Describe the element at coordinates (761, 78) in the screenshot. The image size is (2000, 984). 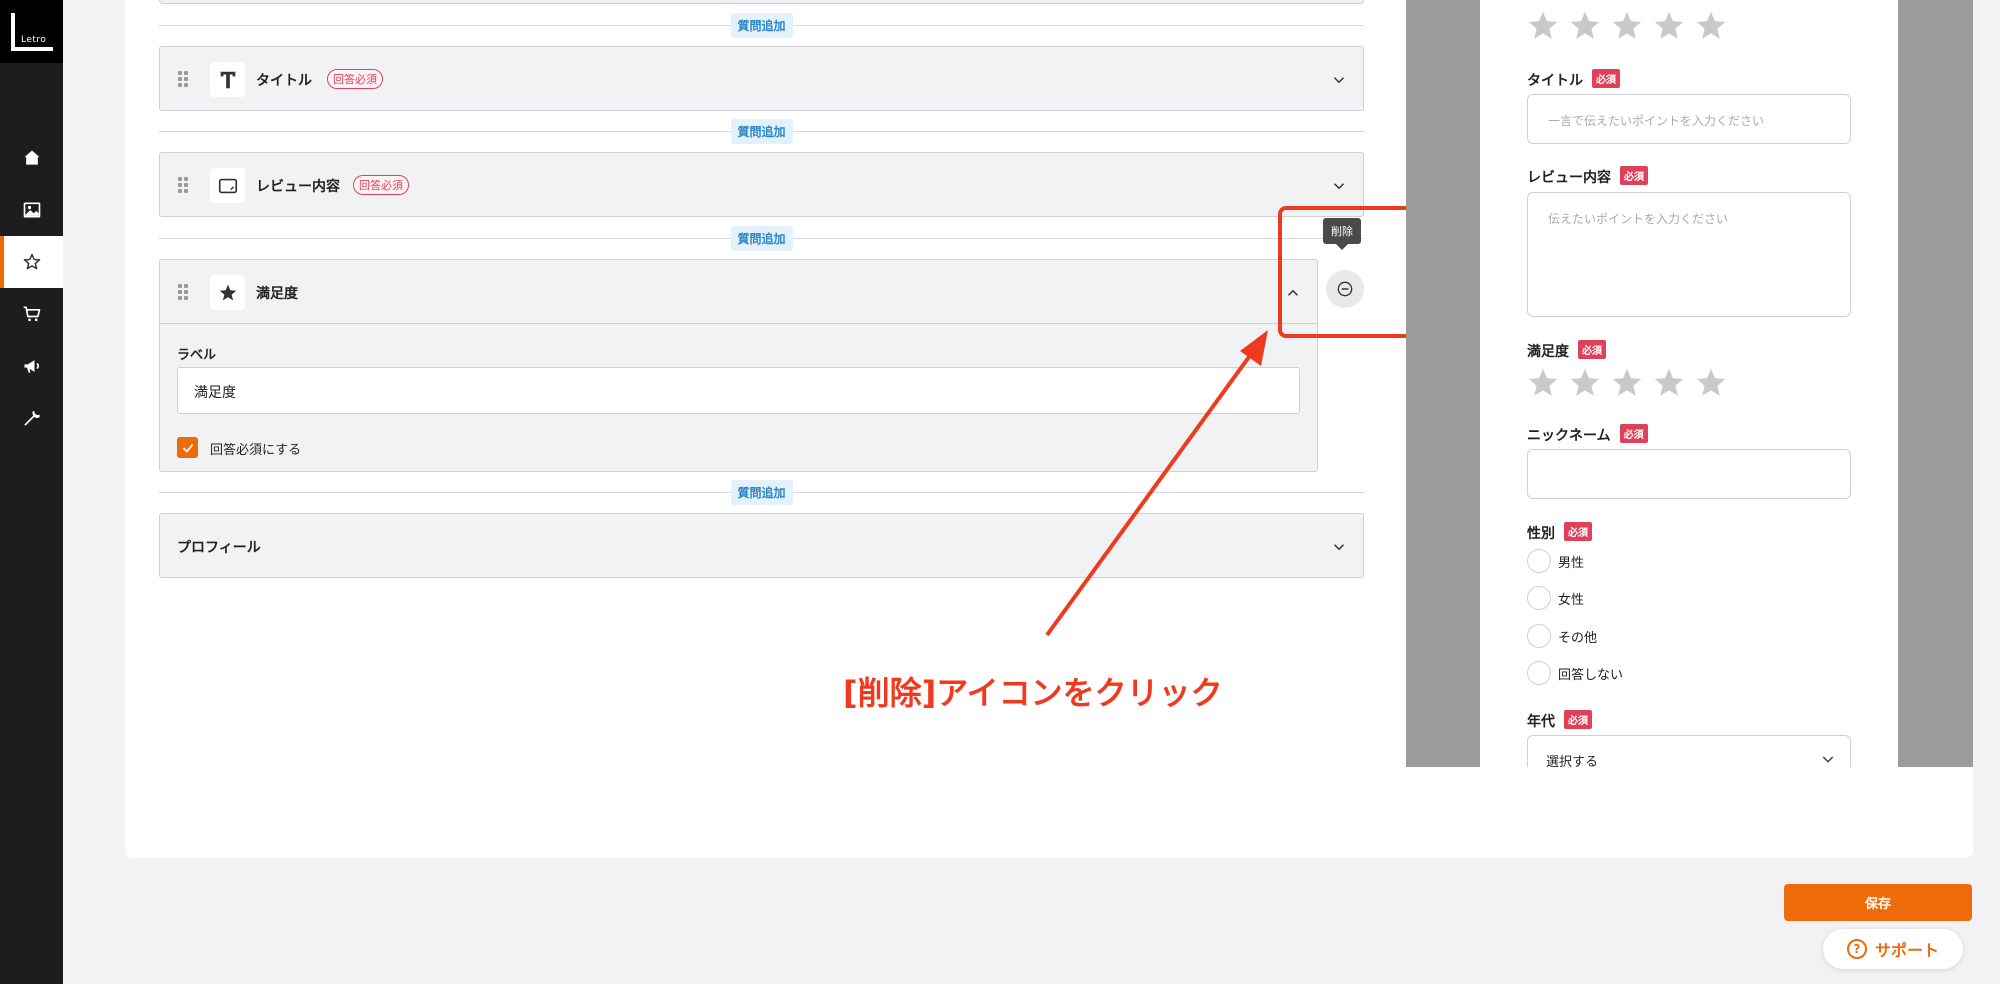
I see `question-block-title: タイトル 回答必須` at that location.